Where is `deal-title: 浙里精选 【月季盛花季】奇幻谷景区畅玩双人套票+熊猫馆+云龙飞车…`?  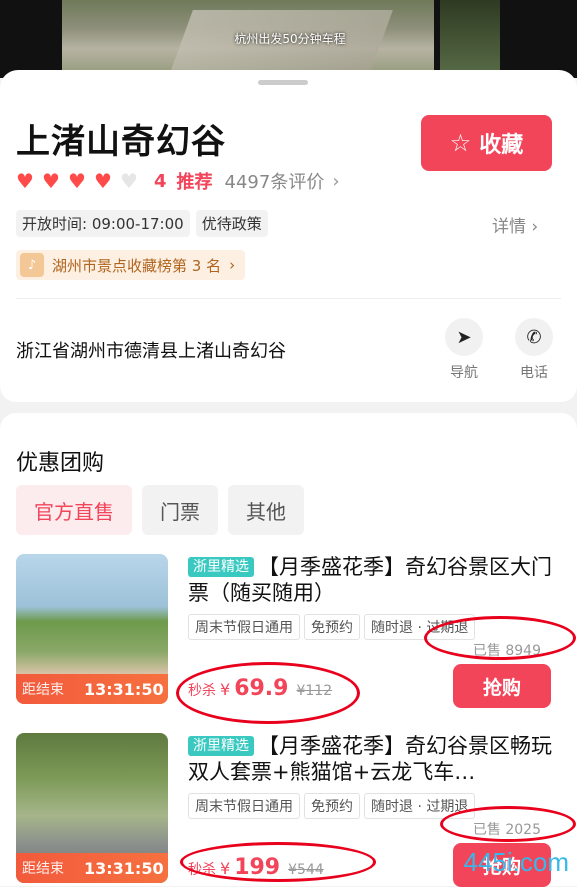 deal-title: 浙里精选 【月季盛花季】奇幻谷景区畅玩双人套票+熊猫馆+云龙飞车… is located at coordinates (373, 759).